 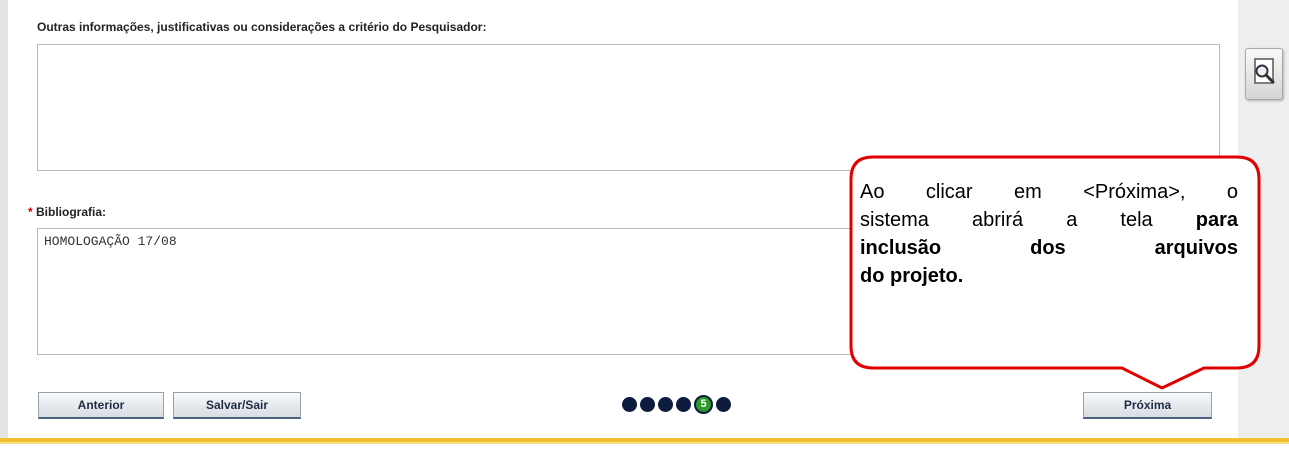 I want to click on bibliografia-label-text: Bibliografia:, so click(x=71, y=212).